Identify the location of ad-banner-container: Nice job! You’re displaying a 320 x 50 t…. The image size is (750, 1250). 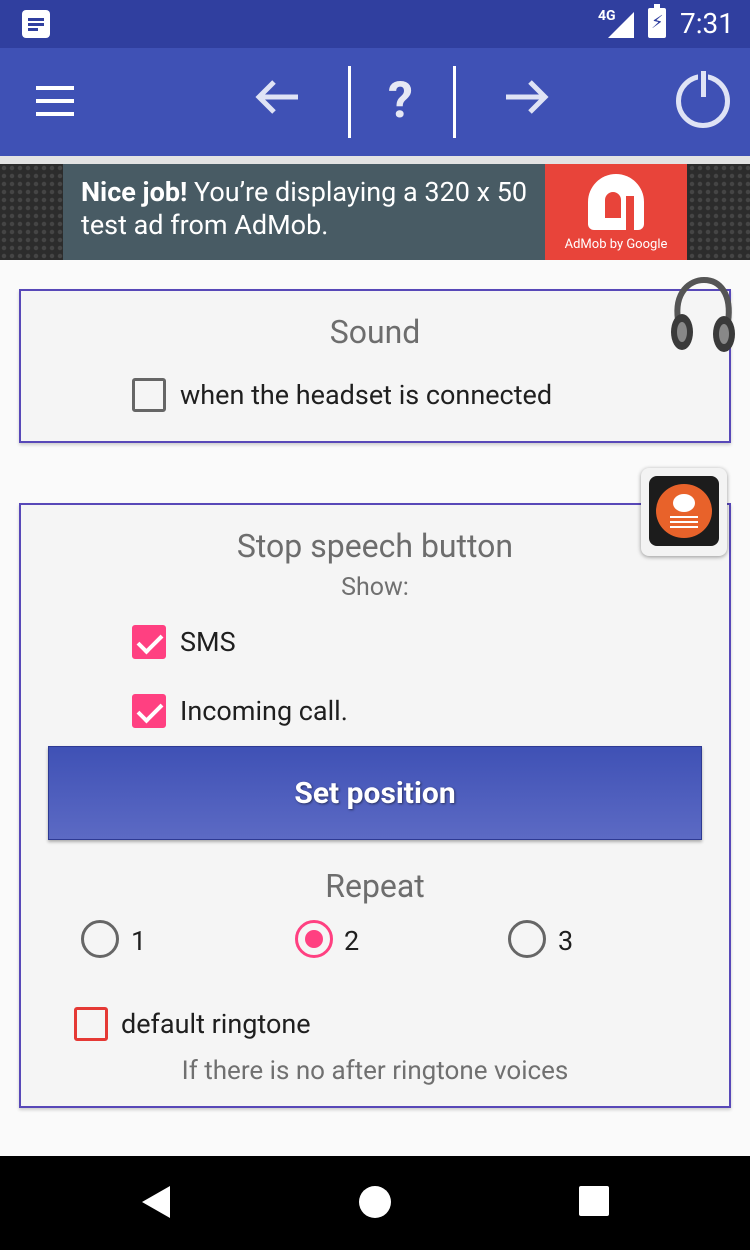
(375, 212).